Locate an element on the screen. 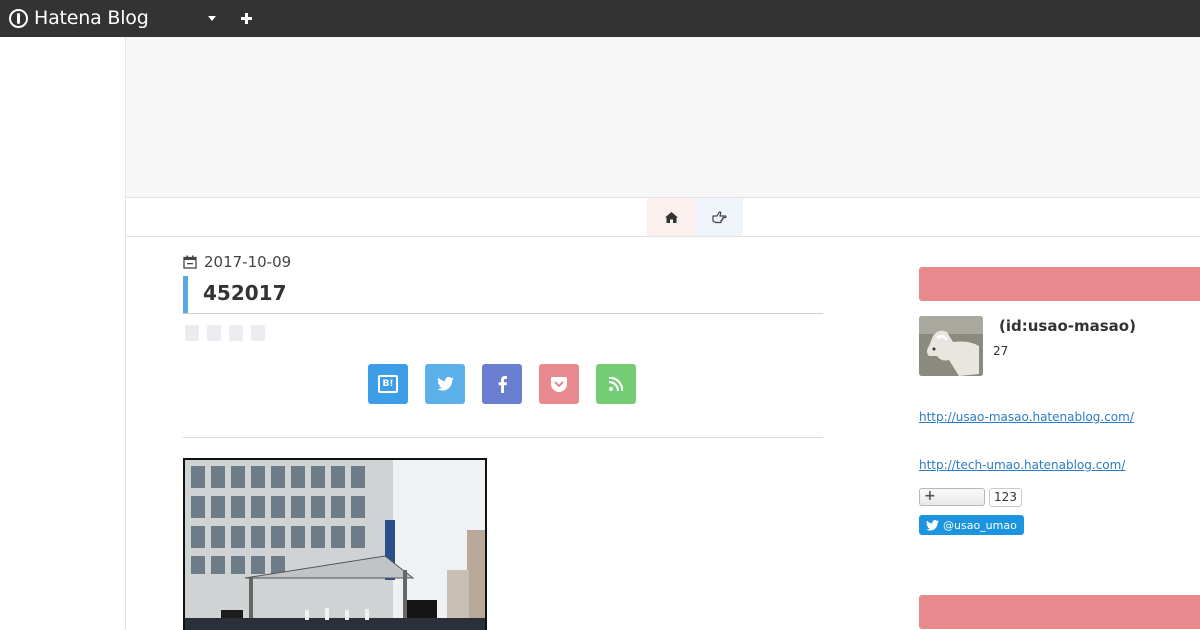  share-facebook-button is located at coordinates (502, 384).